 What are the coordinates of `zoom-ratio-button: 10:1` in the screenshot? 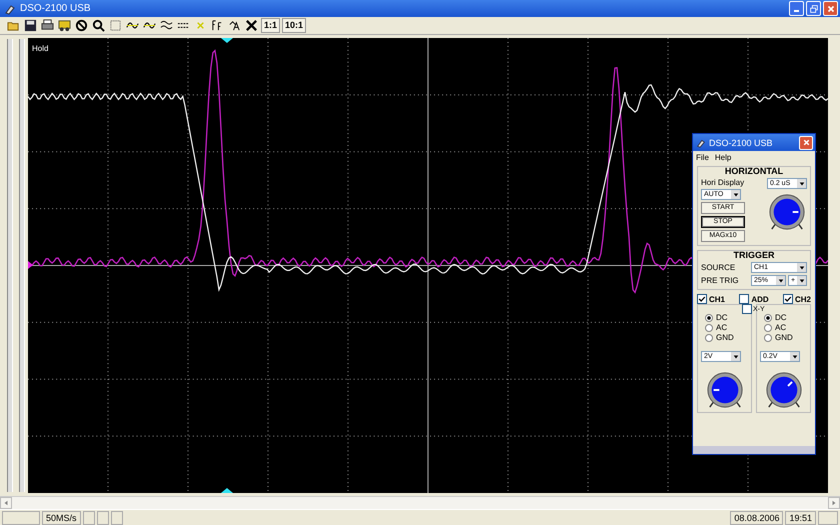 It's located at (294, 25).